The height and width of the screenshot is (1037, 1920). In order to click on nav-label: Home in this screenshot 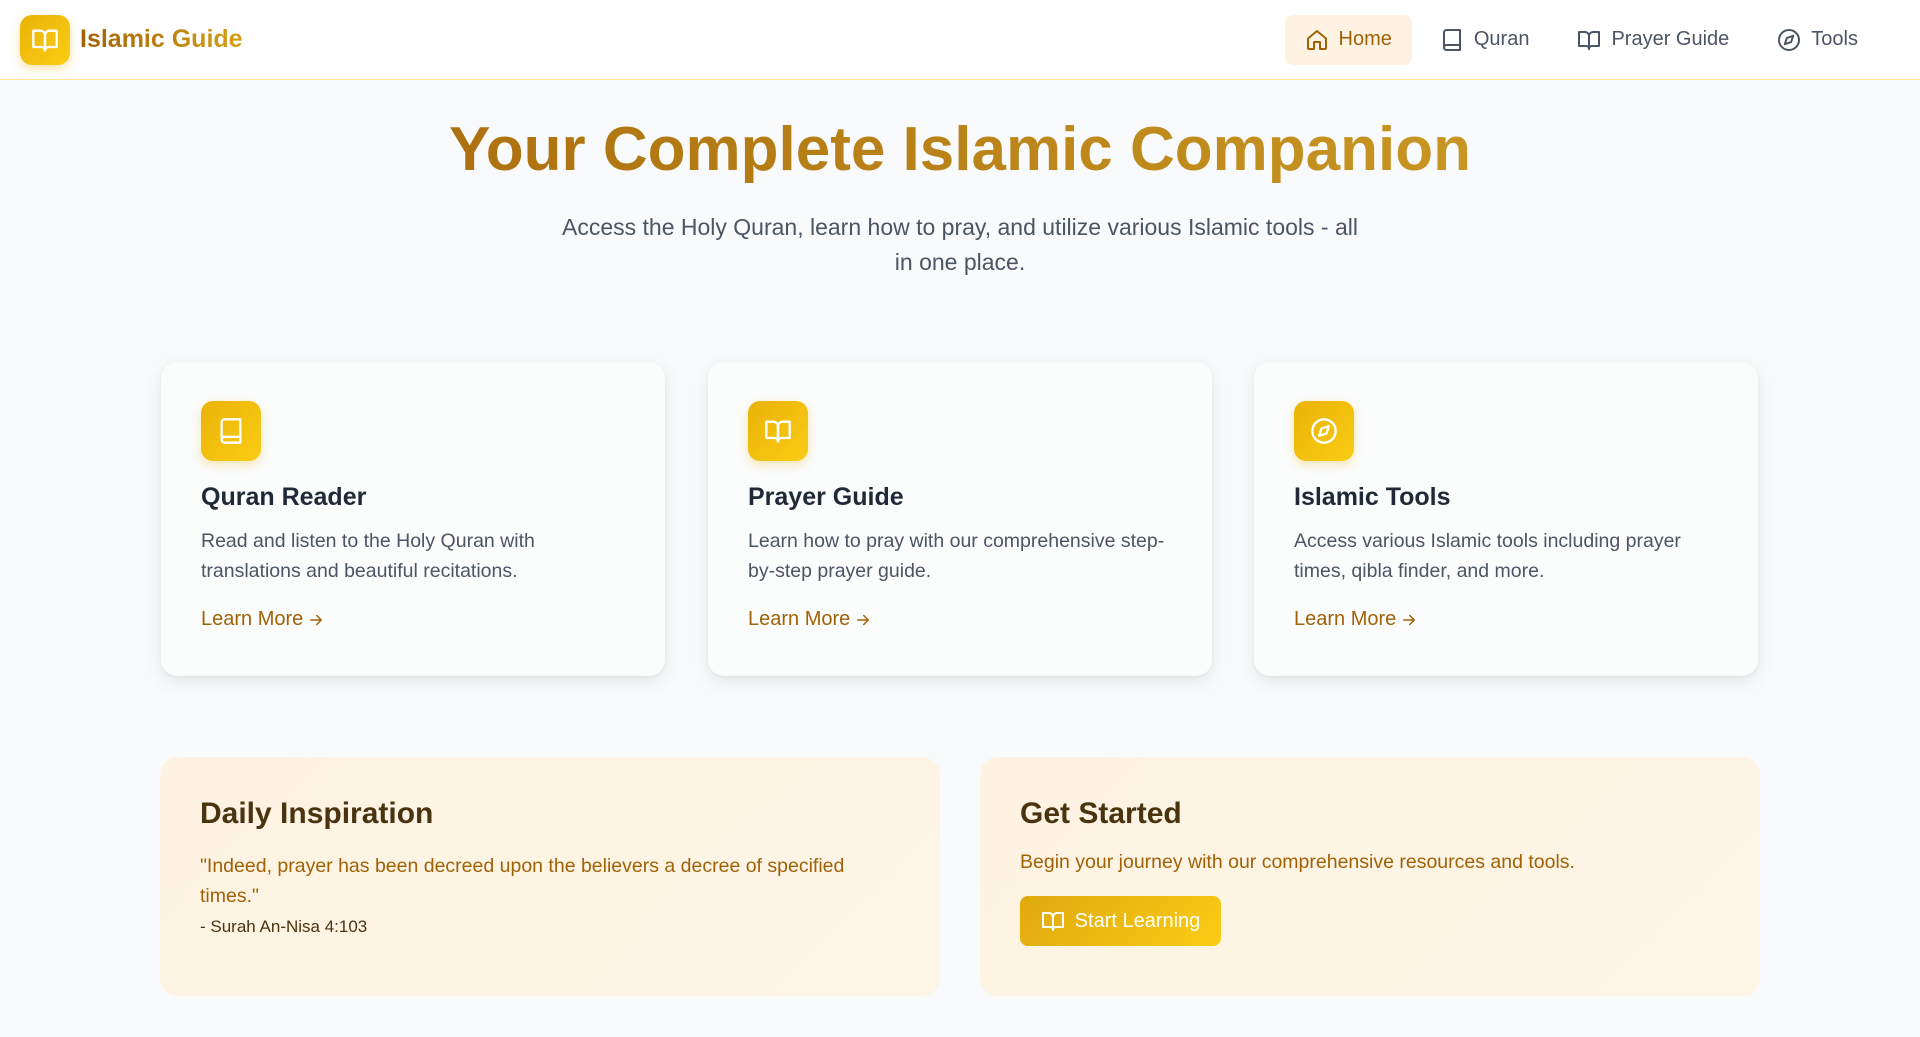, I will do `click(1365, 39)`.